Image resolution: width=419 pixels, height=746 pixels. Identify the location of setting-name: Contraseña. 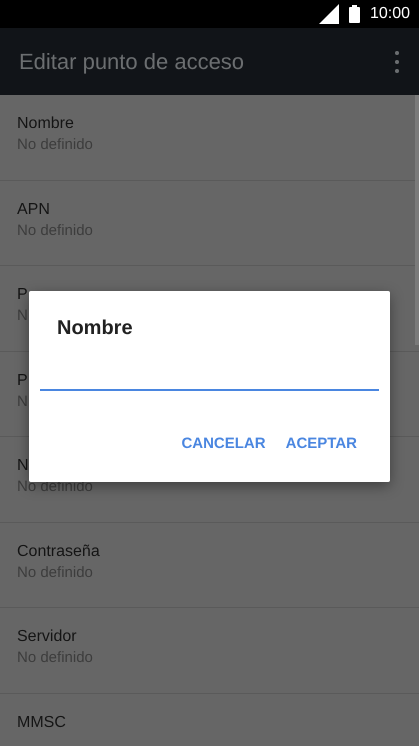
(209, 551).